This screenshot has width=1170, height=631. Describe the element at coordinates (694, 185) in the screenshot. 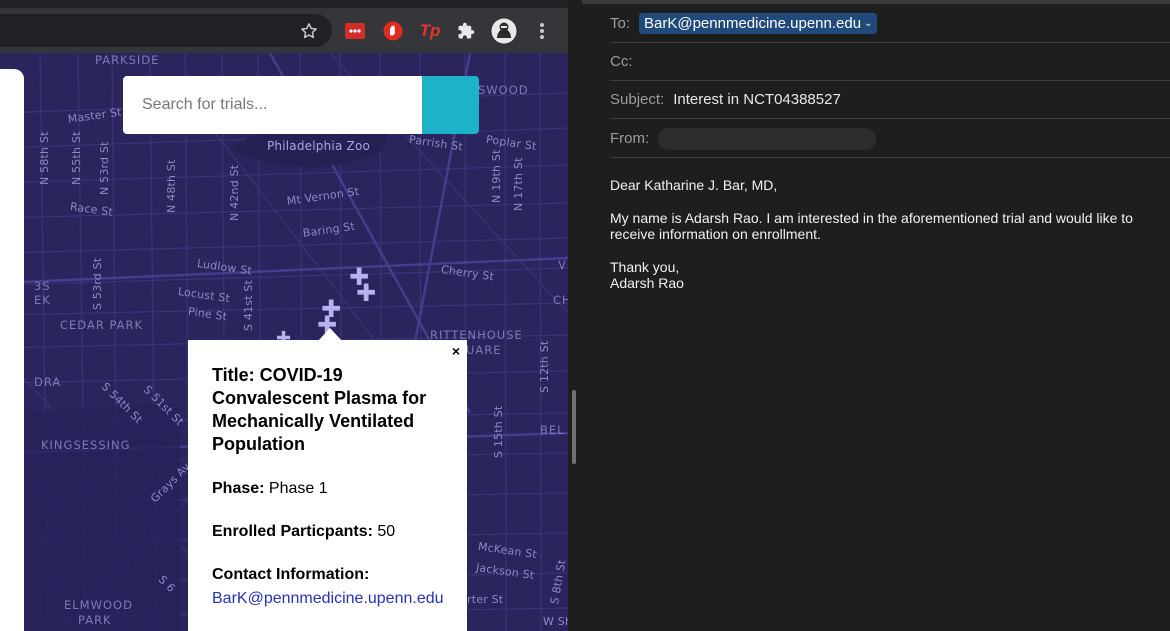

I see `body-greeting: Dear Katharine J. Bar, MD,` at that location.